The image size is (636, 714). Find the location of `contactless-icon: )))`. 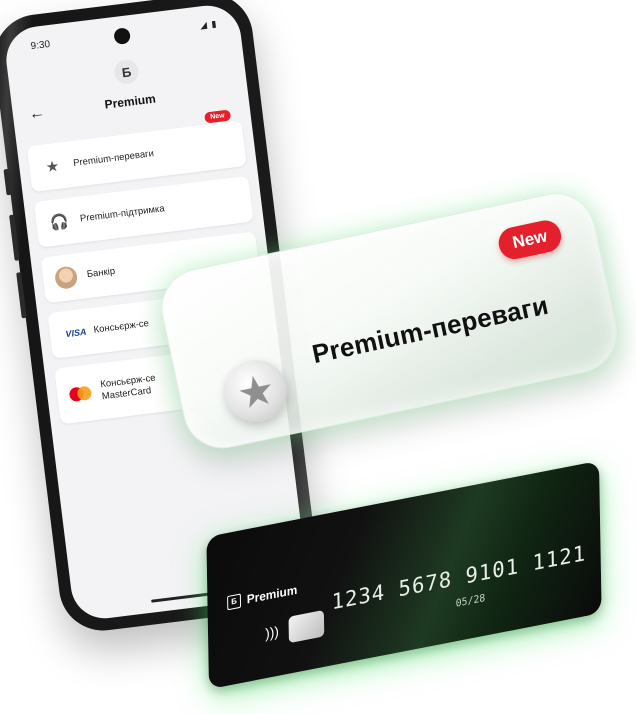

contactless-icon: ))) is located at coordinates (272, 632).